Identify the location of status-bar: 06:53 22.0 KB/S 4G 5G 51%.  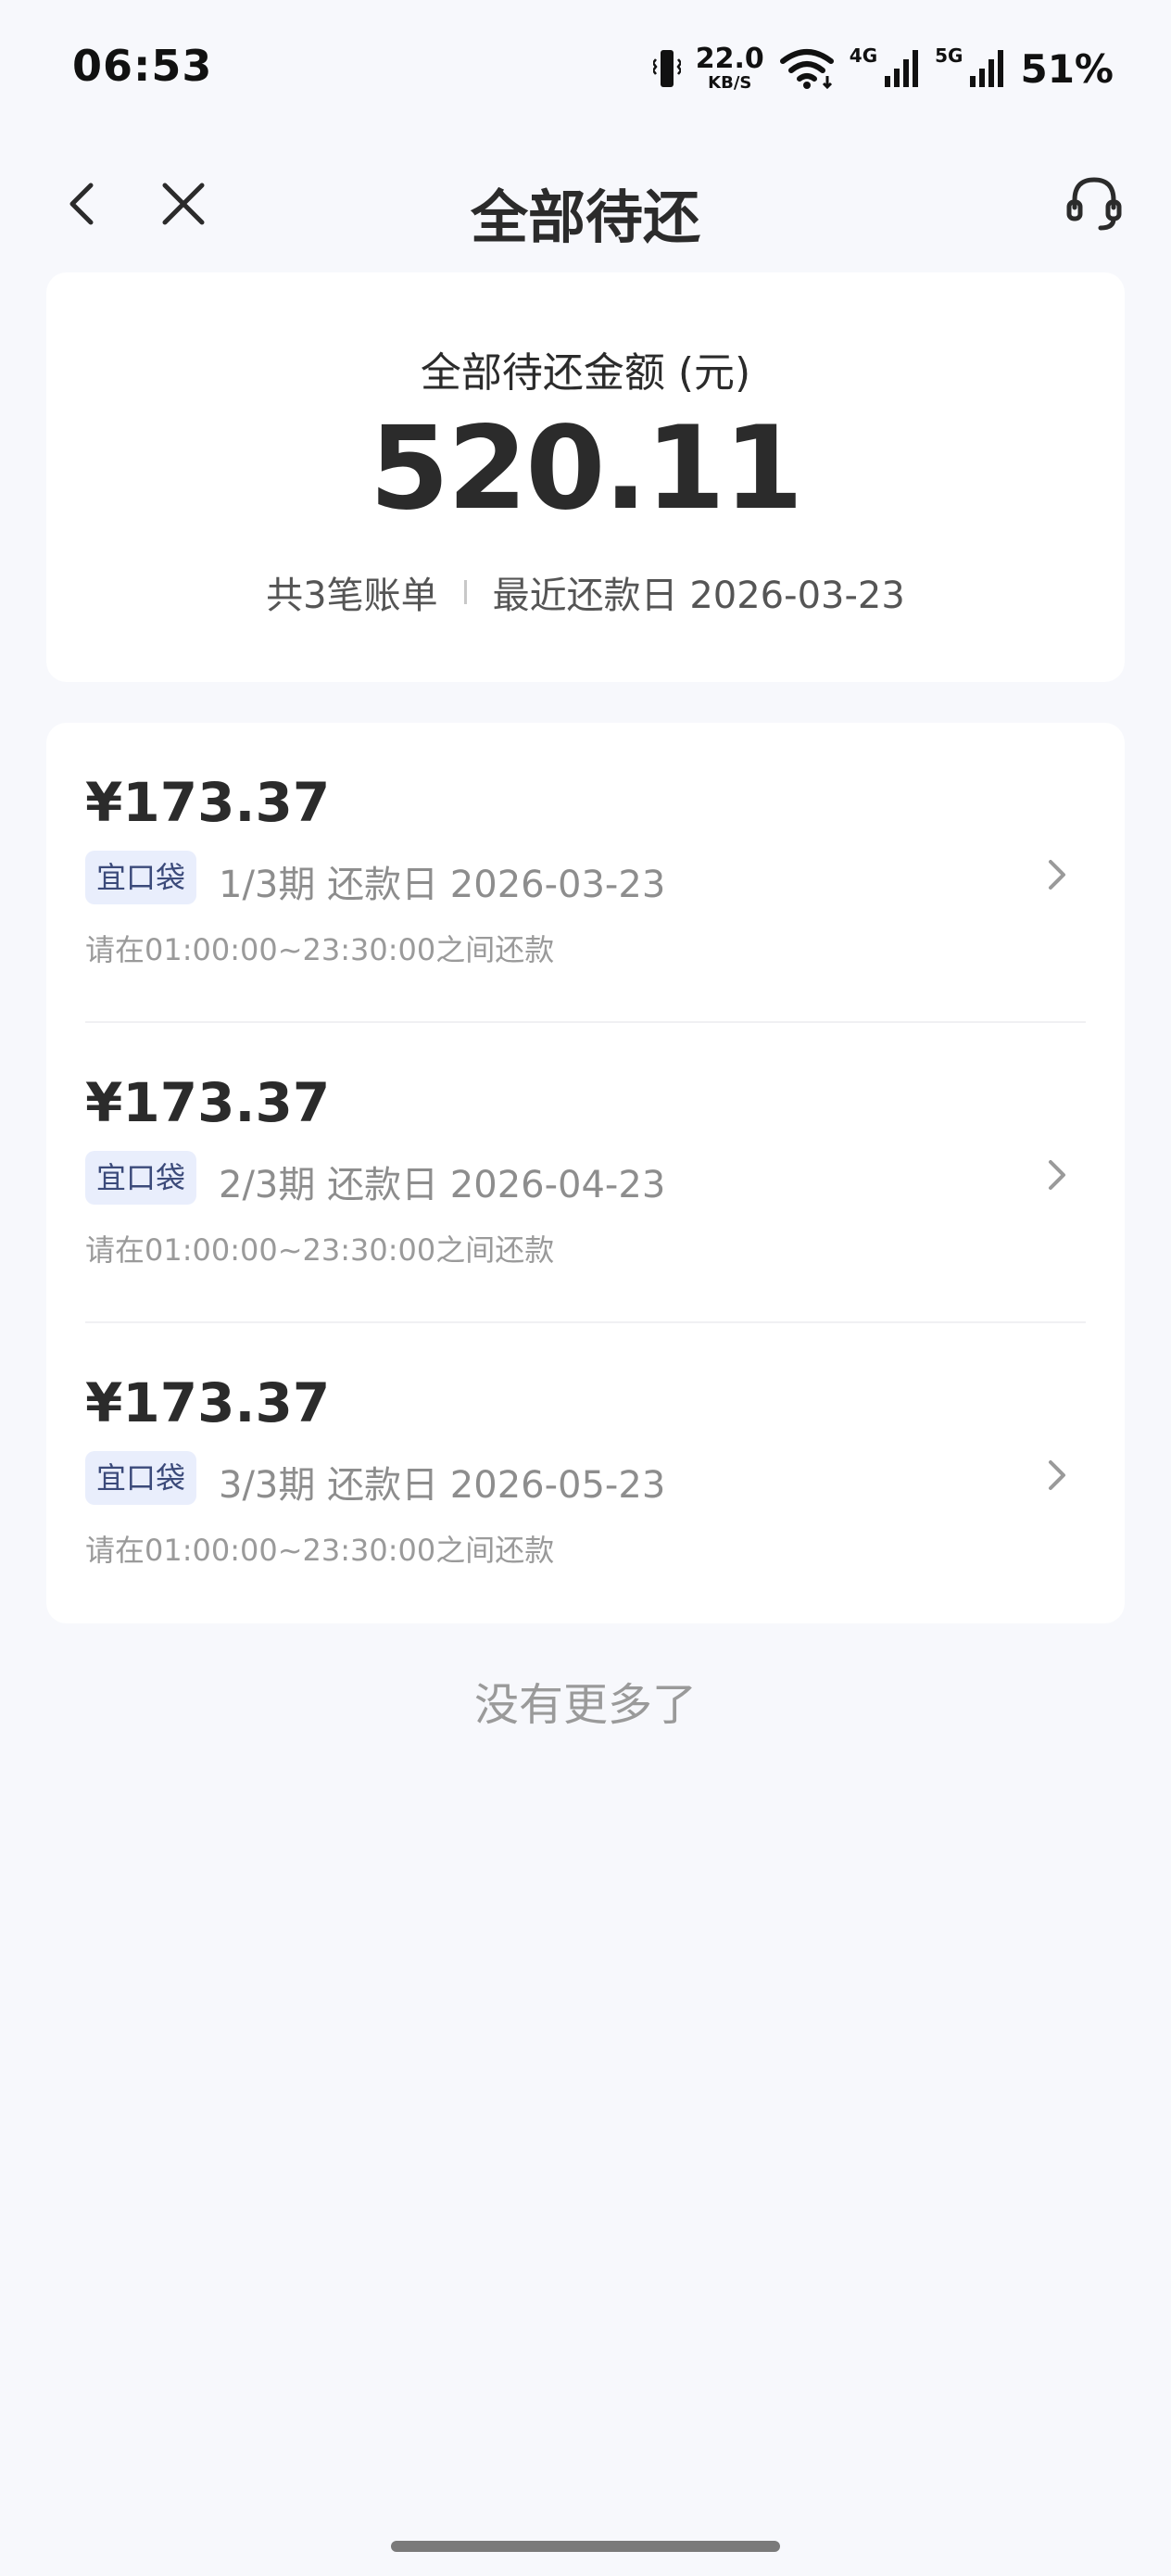
(585, 69).